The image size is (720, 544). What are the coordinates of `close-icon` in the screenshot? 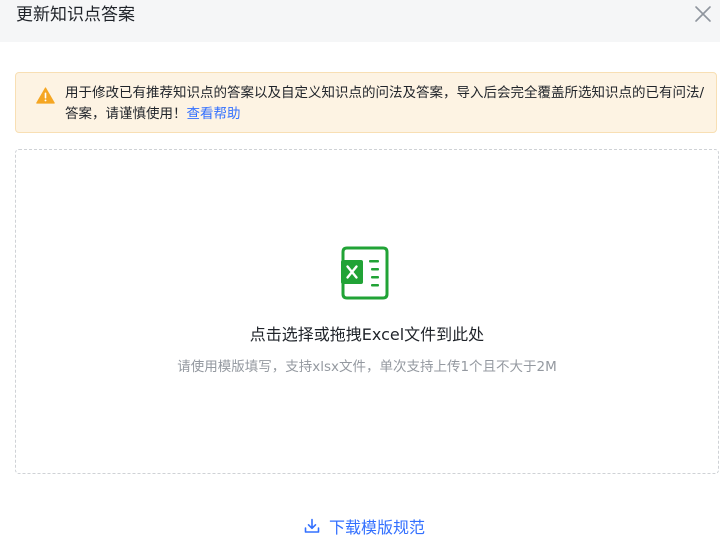 It's located at (703, 14).